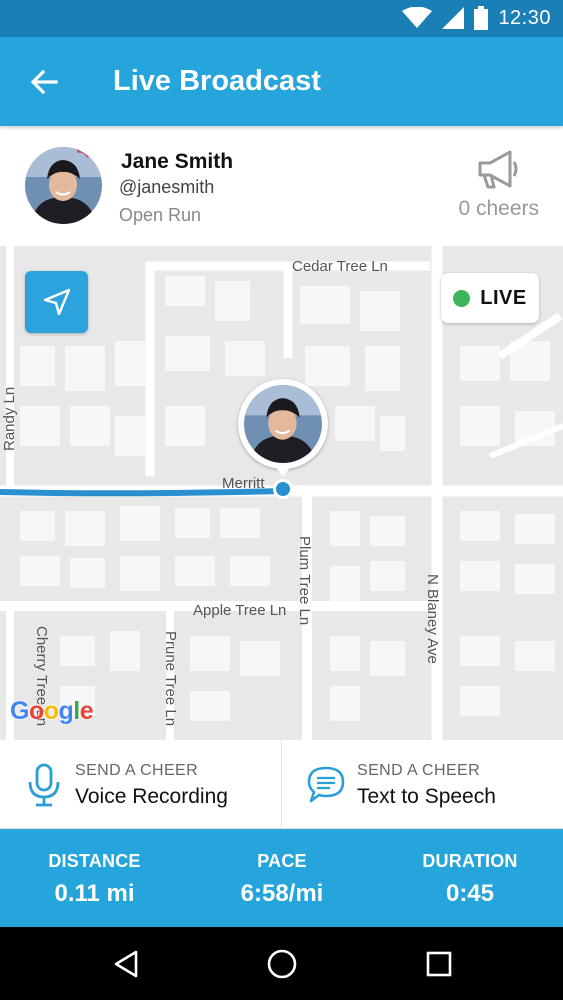 The height and width of the screenshot is (1000, 563). Describe the element at coordinates (170, 678) in the screenshot. I see `street-label-prune: Prune Tree Ln` at that location.